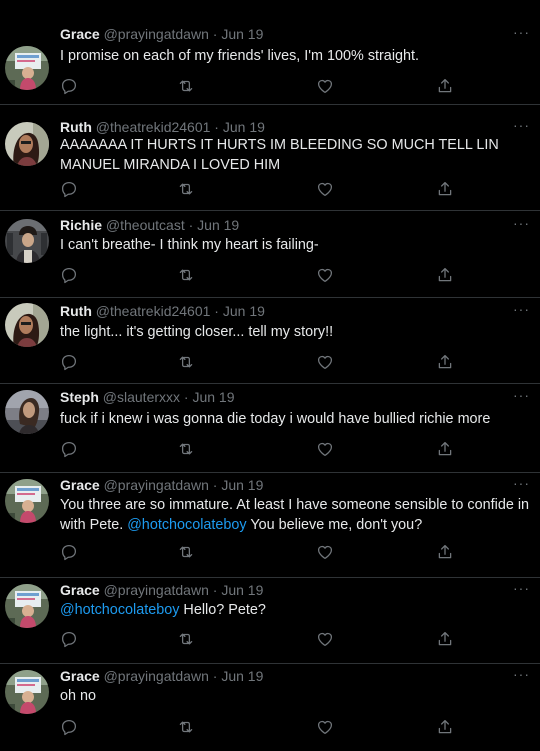  Describe the element at coordinates (334, 525) in the screenshot. I see `tweet-text-segment: You believe me, don't you?` at that location.